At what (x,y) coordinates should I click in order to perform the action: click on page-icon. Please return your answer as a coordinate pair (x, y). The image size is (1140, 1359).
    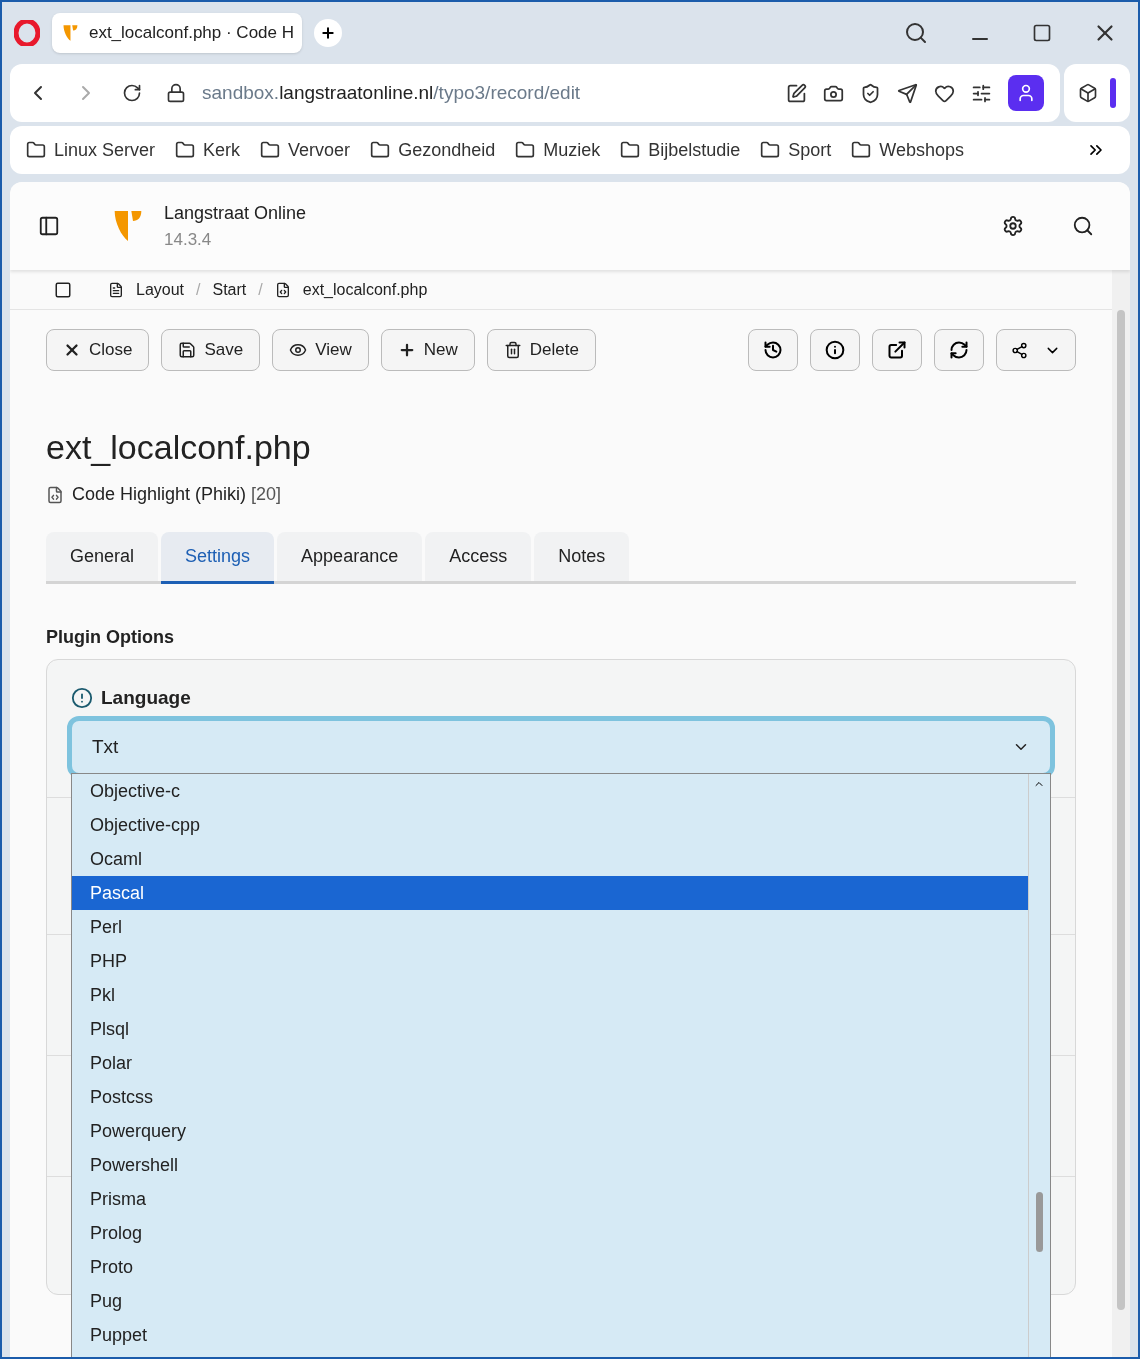
    Looking at the image, I should click on (116, 289).